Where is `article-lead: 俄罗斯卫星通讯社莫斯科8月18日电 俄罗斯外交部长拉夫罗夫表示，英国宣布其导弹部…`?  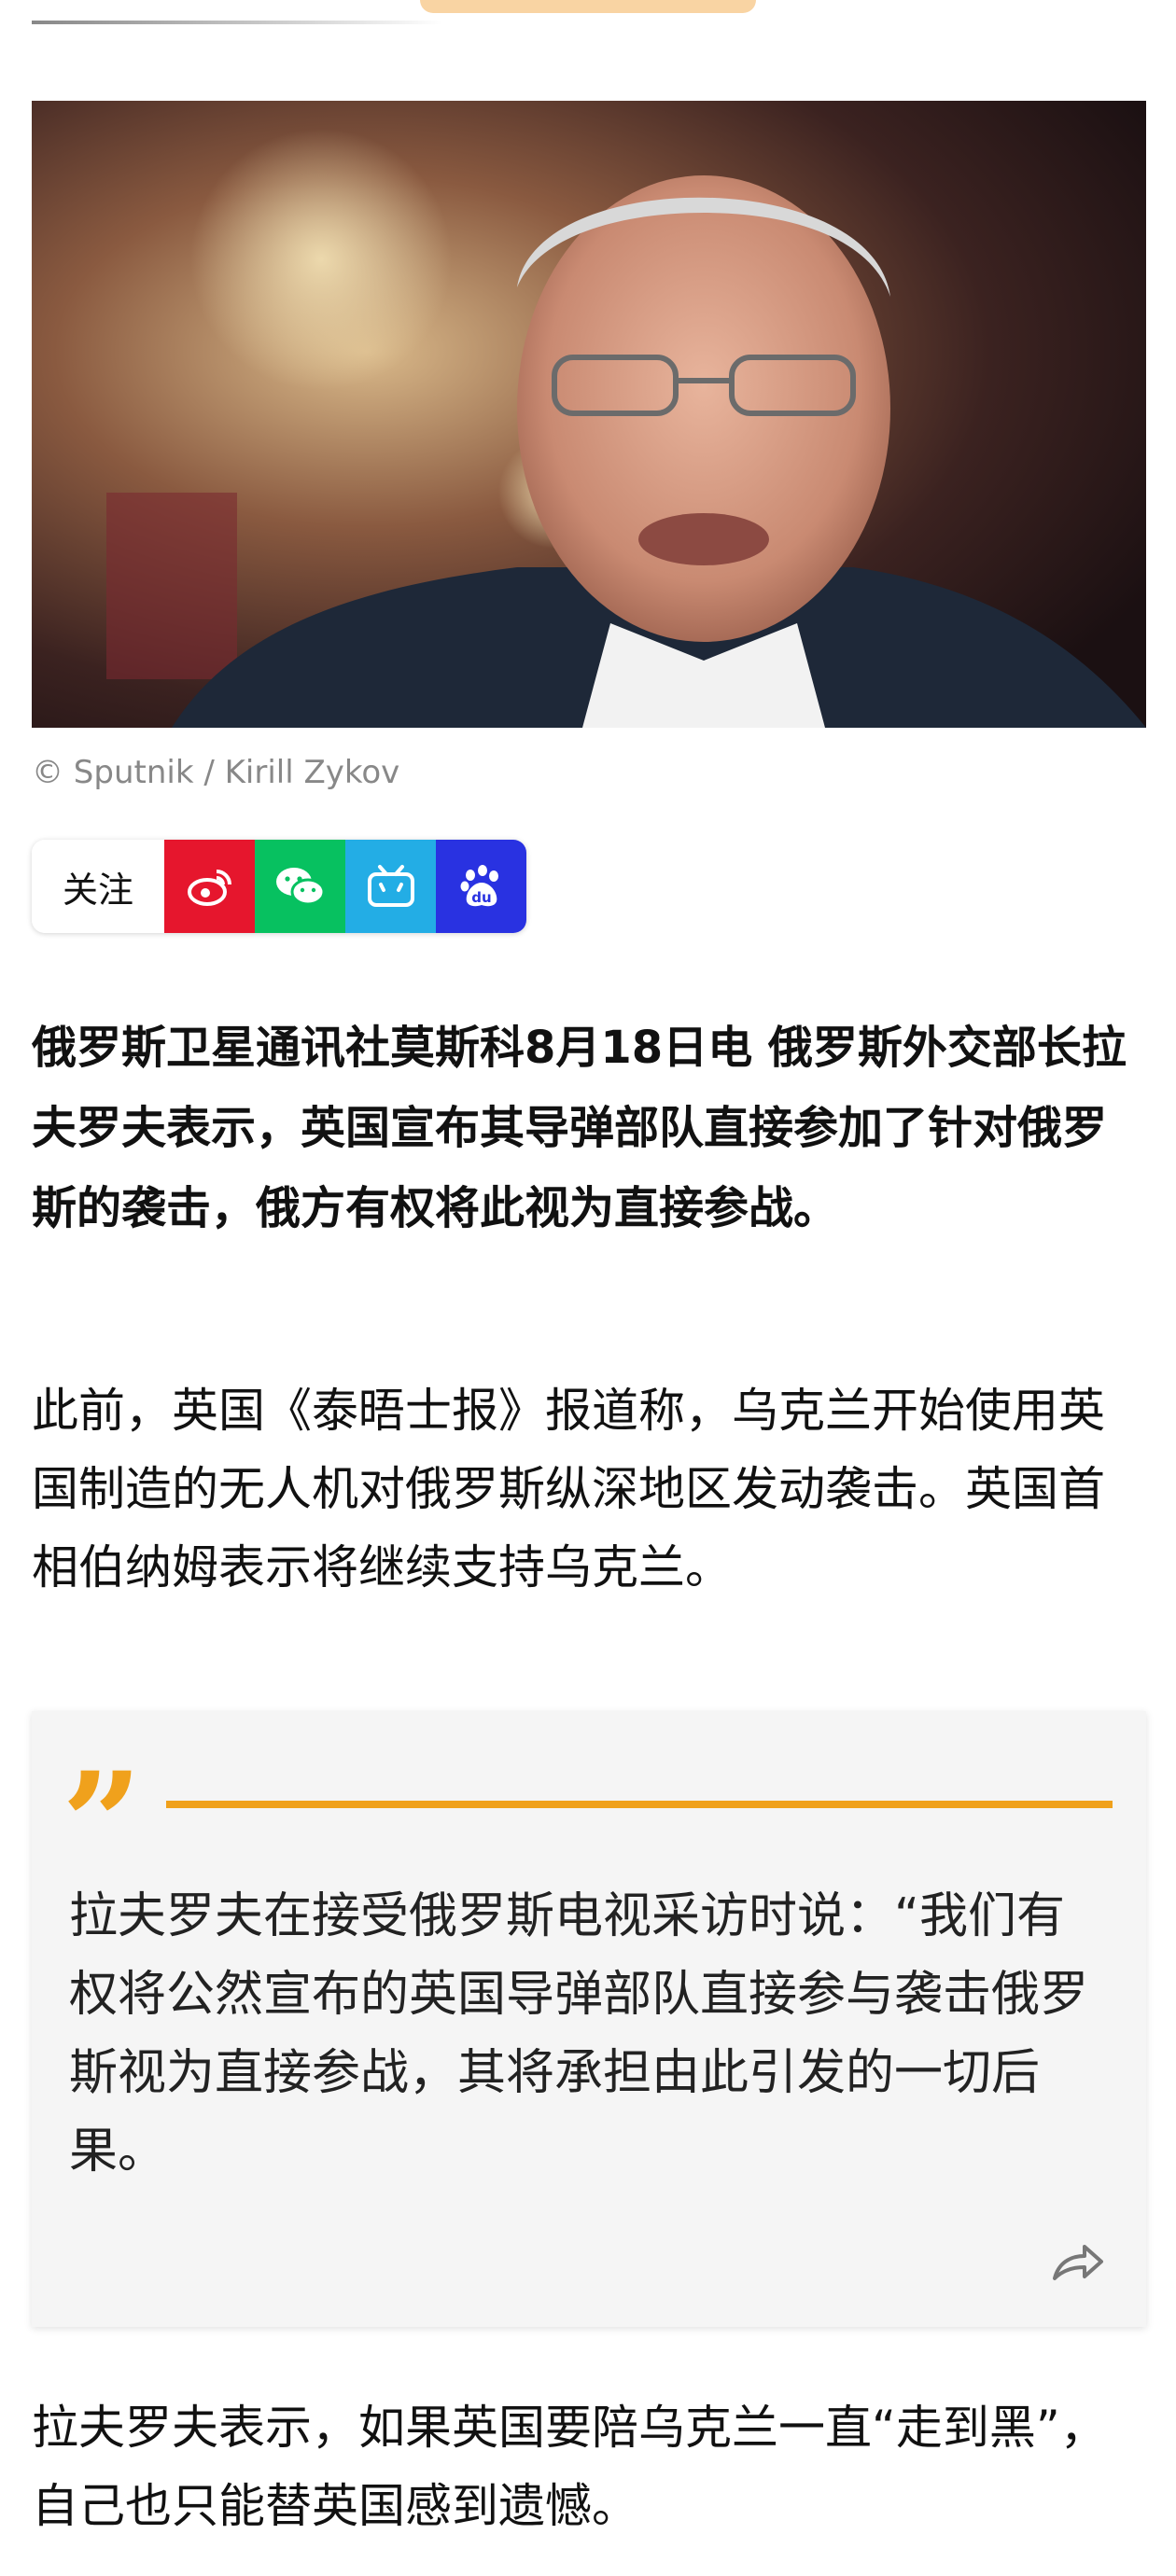
article-lead: 俄罗斯卫星通讯社莫斯科8月18日电 俄罗斯外交部长拉夫罗夫表示，英国宣布其导弹部… is located at coordinates (579, 1128).